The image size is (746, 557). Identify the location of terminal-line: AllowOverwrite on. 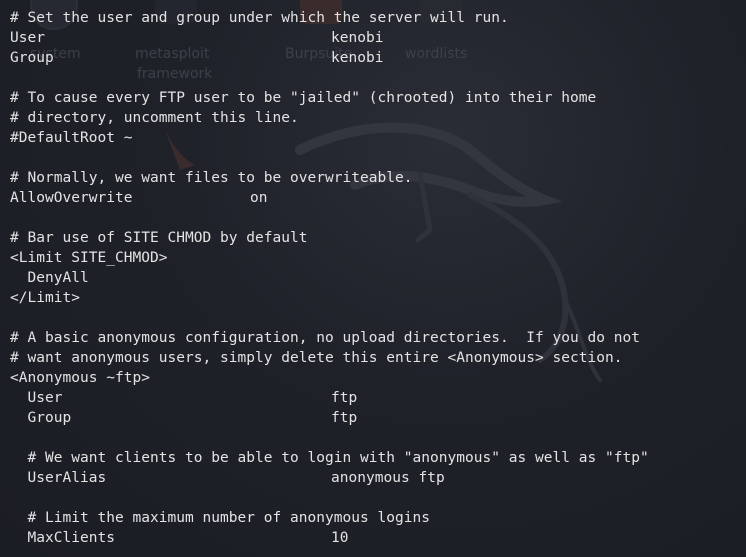
(378, 198).